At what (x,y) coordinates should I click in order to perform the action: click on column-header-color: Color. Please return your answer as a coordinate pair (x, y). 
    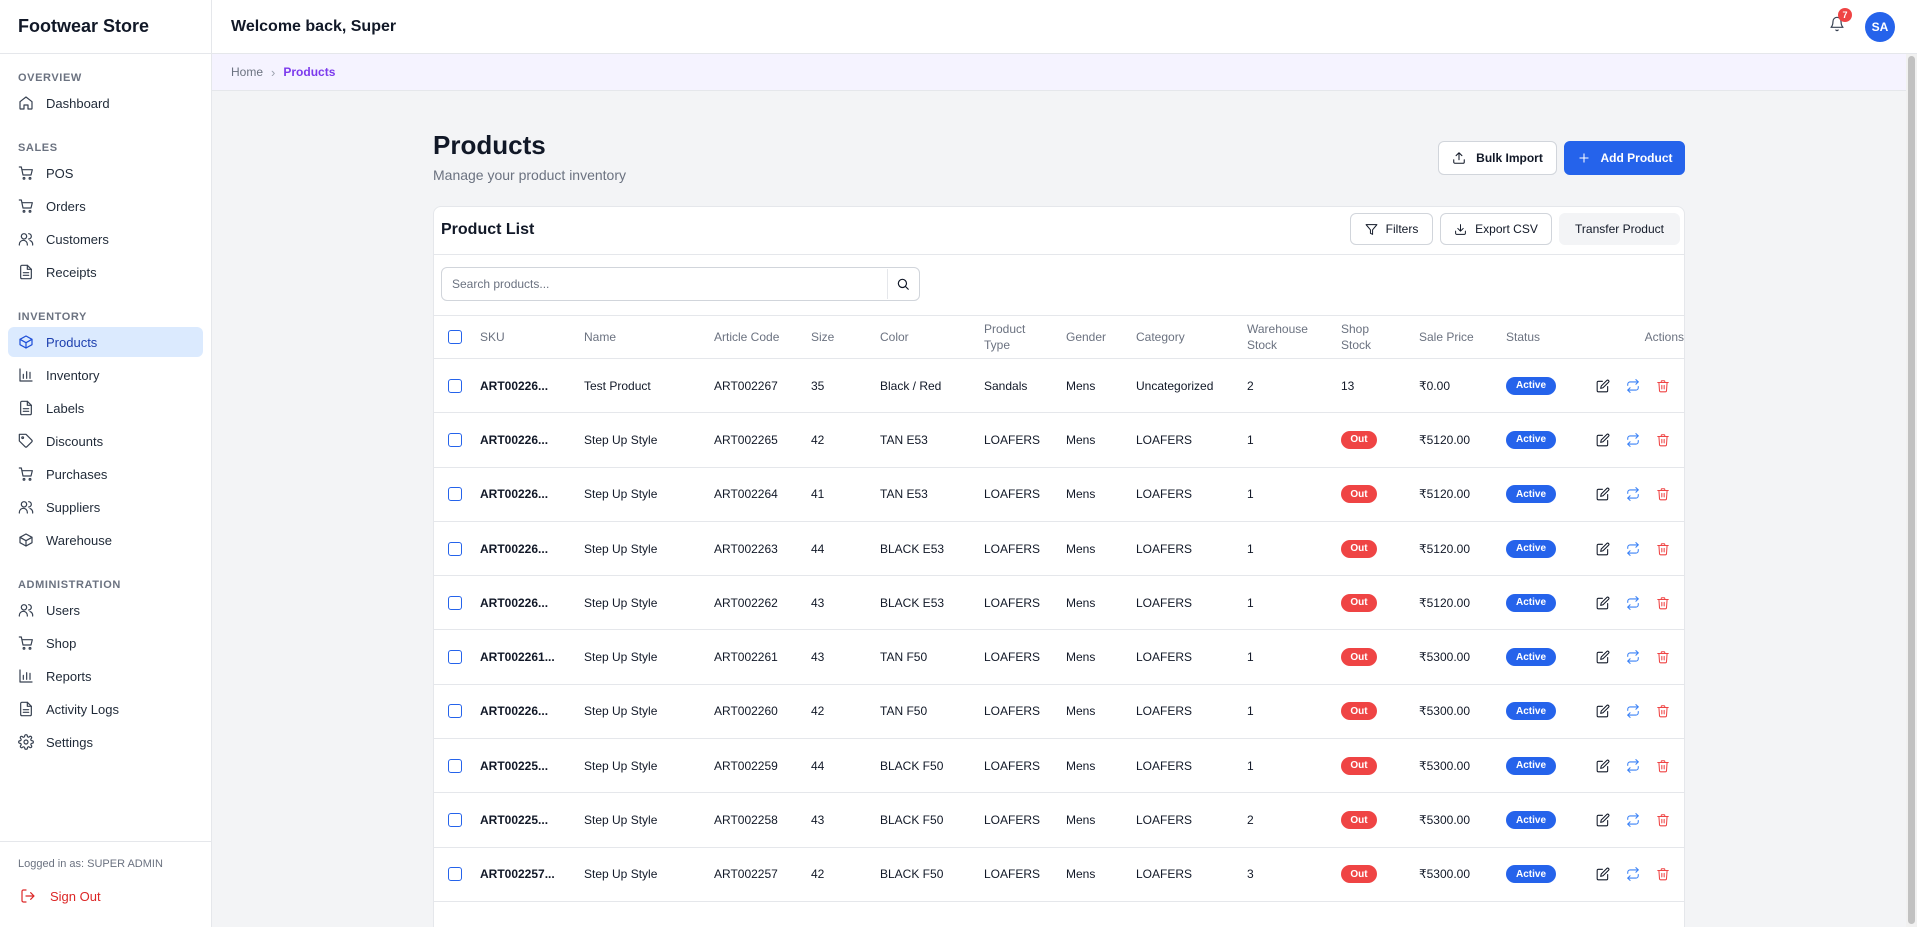
    Looking at the image, I should click on (932, 337).